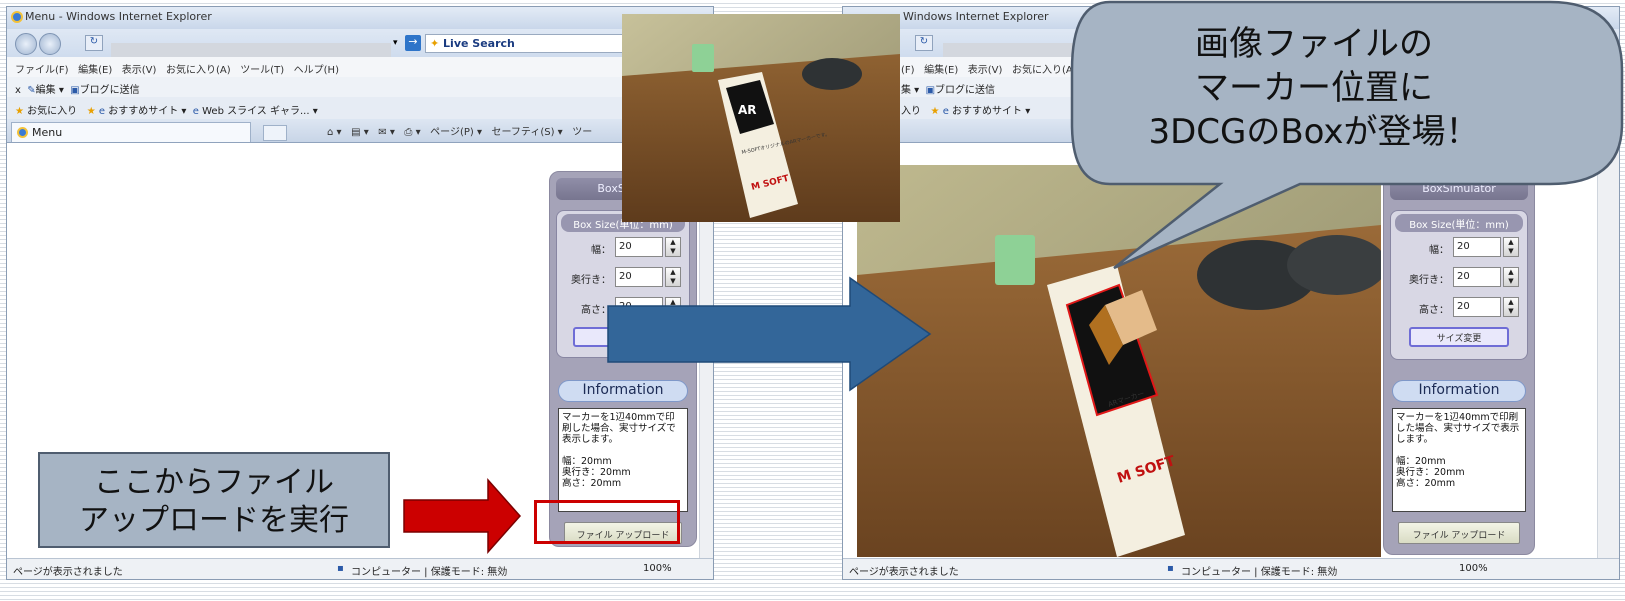 This screenshot has height=601, width=1625. What do you see at coordinates (769, 334) in the screenshot?
I see `big-blue-arrow` at bounding box center [769, 334].